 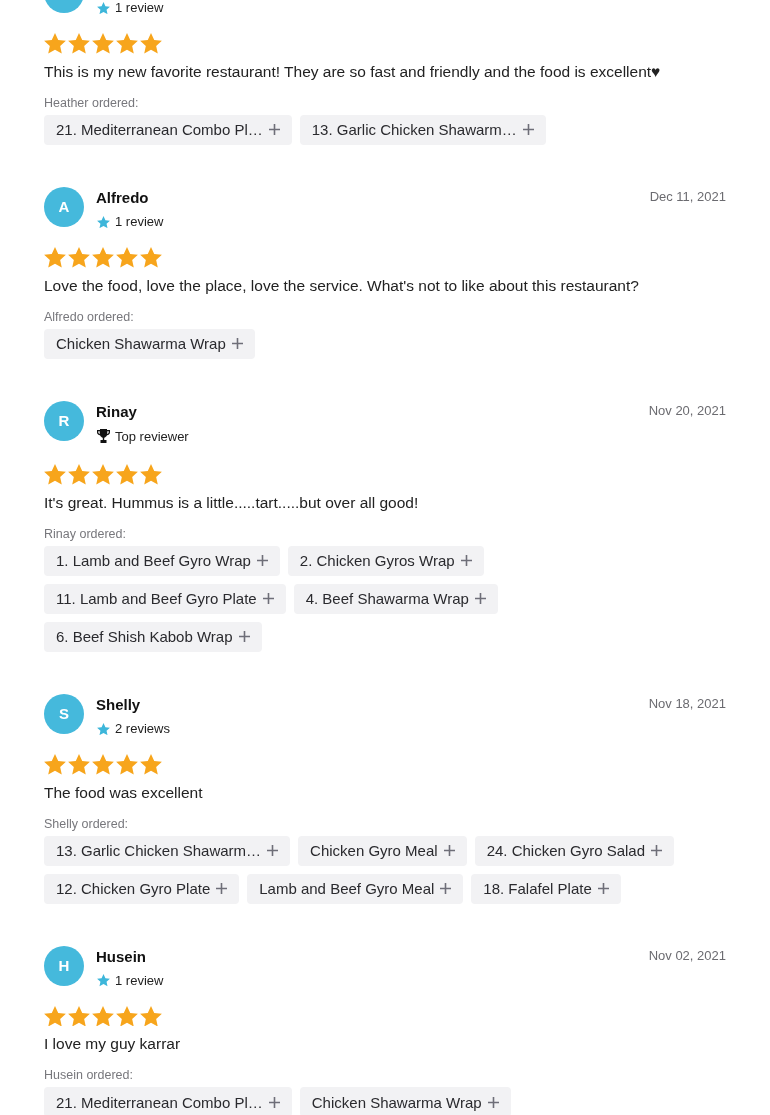 I want to click on avatar: R, so click(x=64, y=420).